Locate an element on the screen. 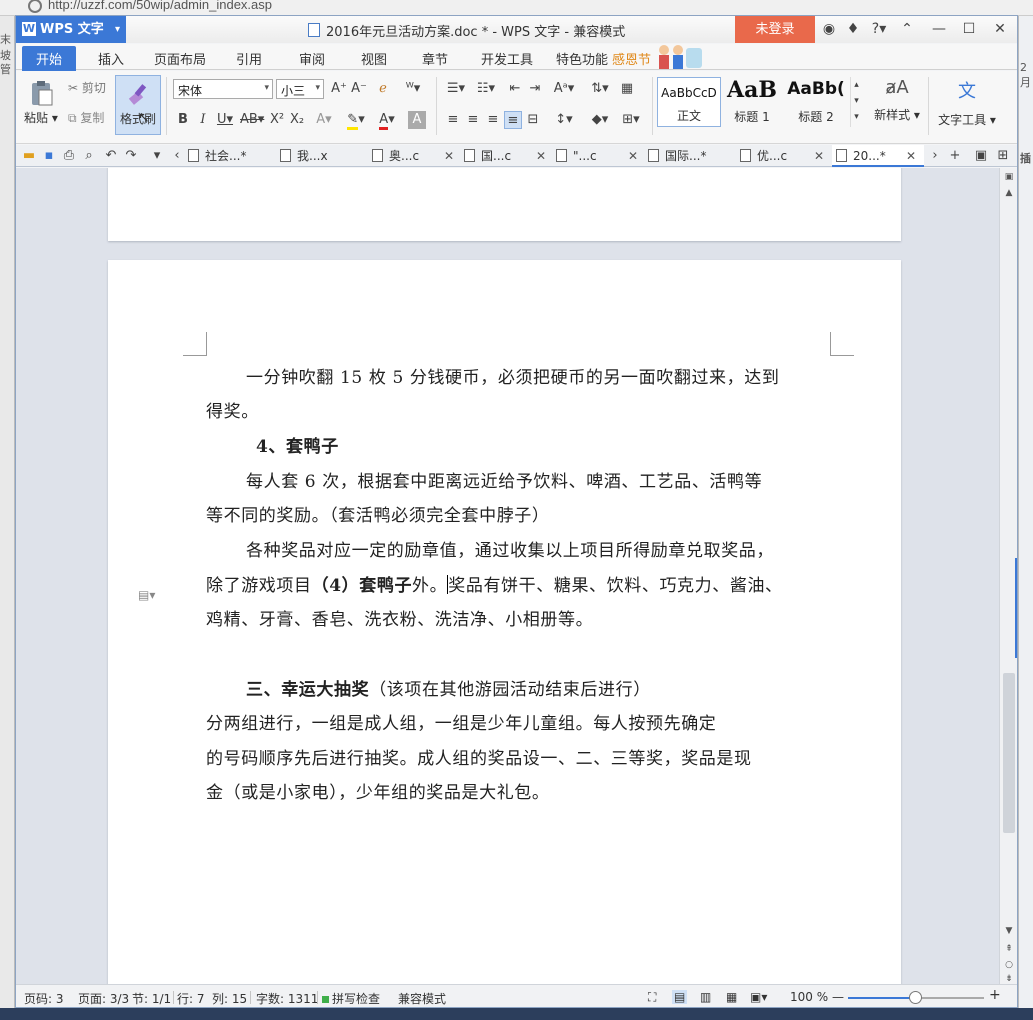  copy-button: ⧉ 复制 is located at coordinates (86, 117).